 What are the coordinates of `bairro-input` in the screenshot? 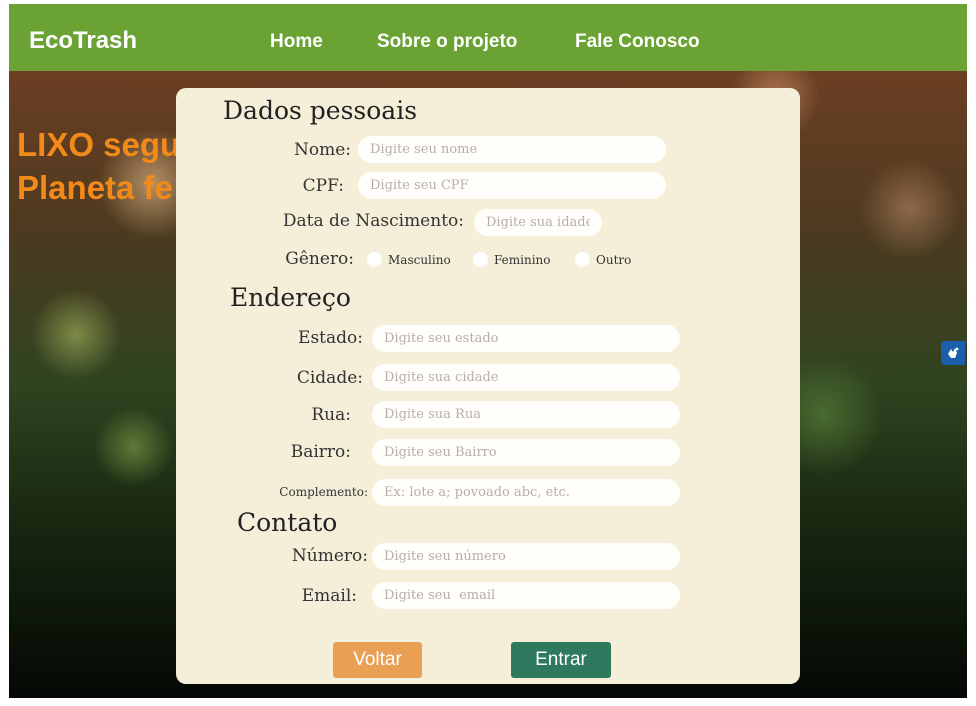 It's located at (526, 452).